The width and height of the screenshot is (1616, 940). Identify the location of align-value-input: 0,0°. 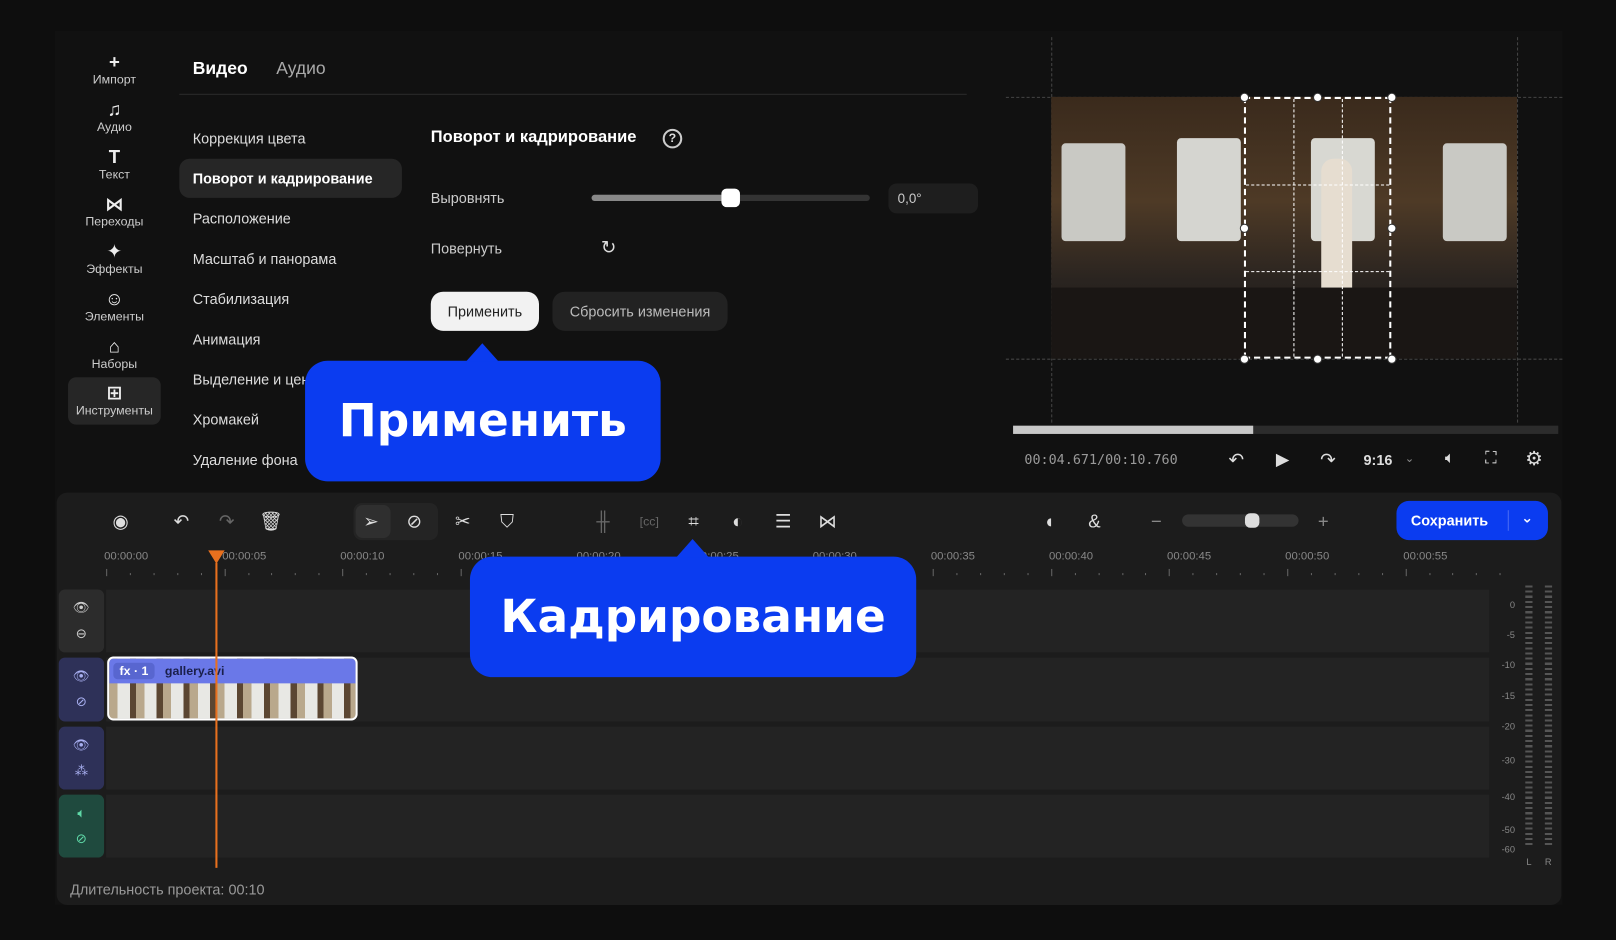
(933, 198).